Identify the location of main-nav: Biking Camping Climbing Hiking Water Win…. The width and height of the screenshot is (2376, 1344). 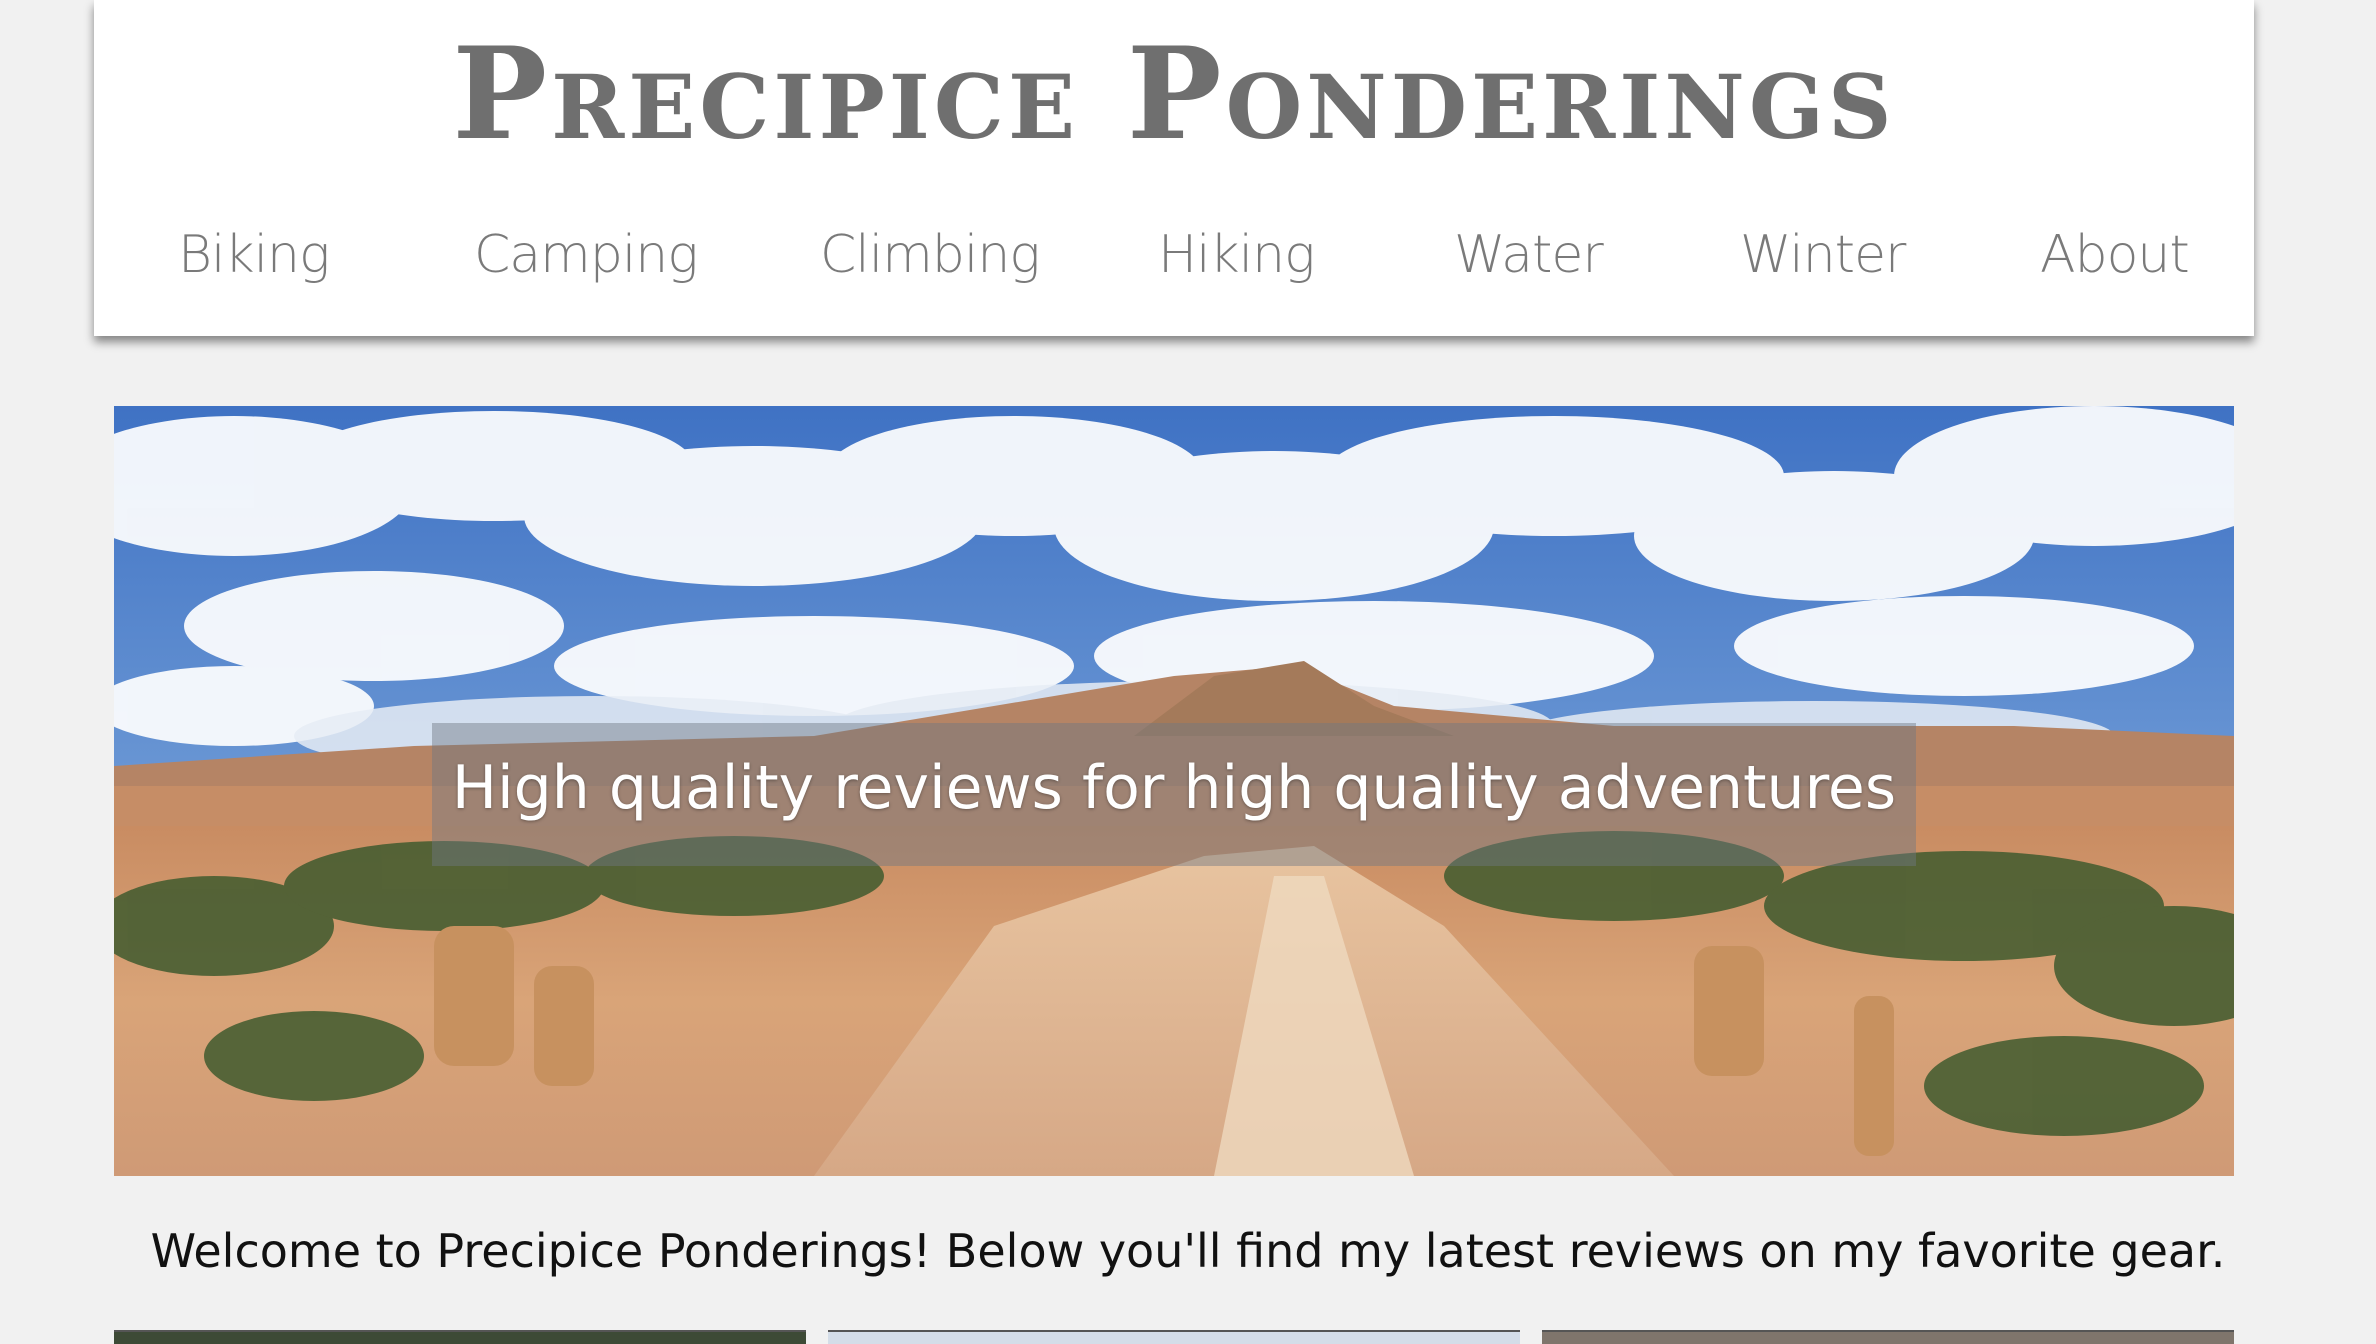
(1174, 255).